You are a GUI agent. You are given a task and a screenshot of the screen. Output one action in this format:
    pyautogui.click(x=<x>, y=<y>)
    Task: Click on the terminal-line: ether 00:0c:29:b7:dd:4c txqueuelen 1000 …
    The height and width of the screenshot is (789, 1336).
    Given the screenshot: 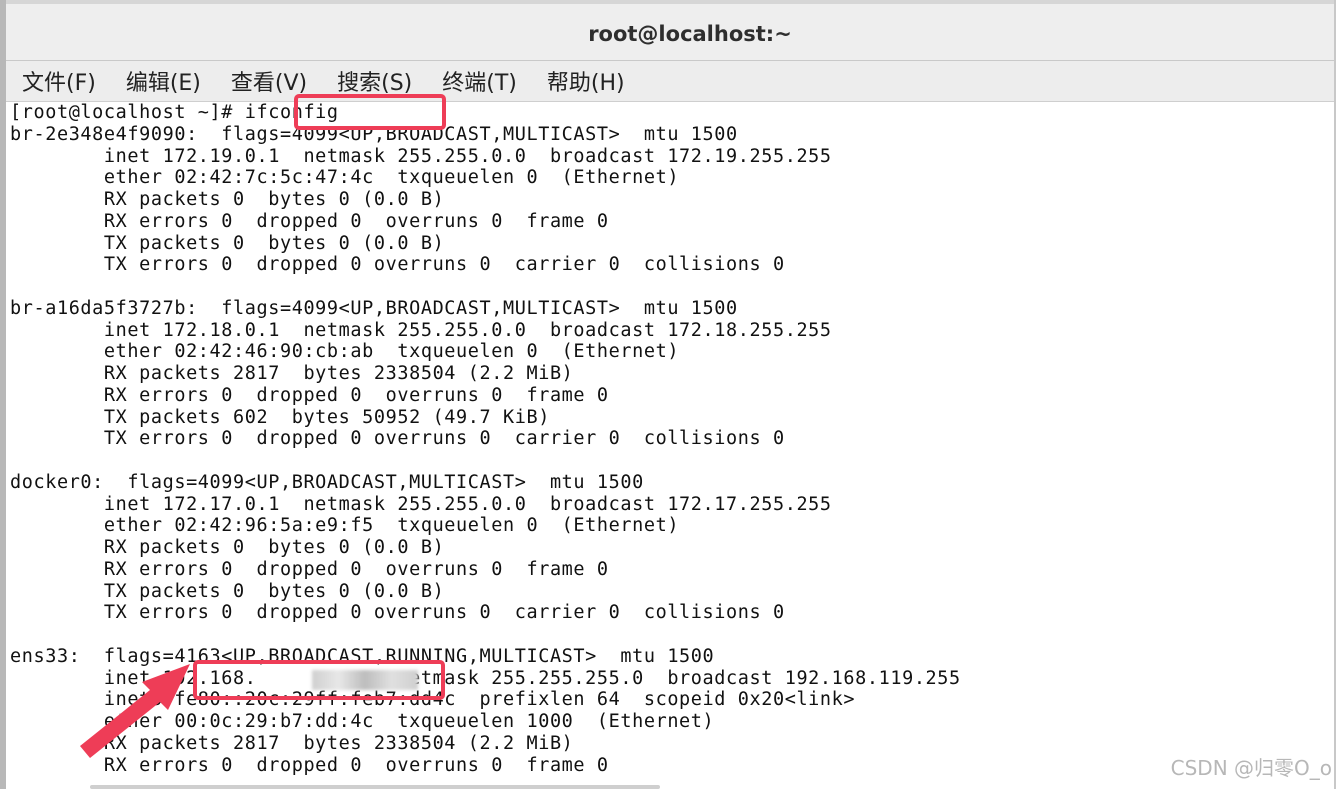 What is the action you would take?
    pyautogui.click(x=362, y=721)
    